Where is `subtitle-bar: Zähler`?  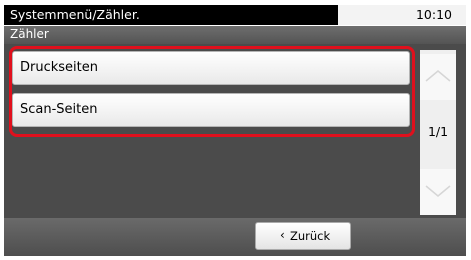 subtitle-bar: Zähler is located at coordinates (235, 35).